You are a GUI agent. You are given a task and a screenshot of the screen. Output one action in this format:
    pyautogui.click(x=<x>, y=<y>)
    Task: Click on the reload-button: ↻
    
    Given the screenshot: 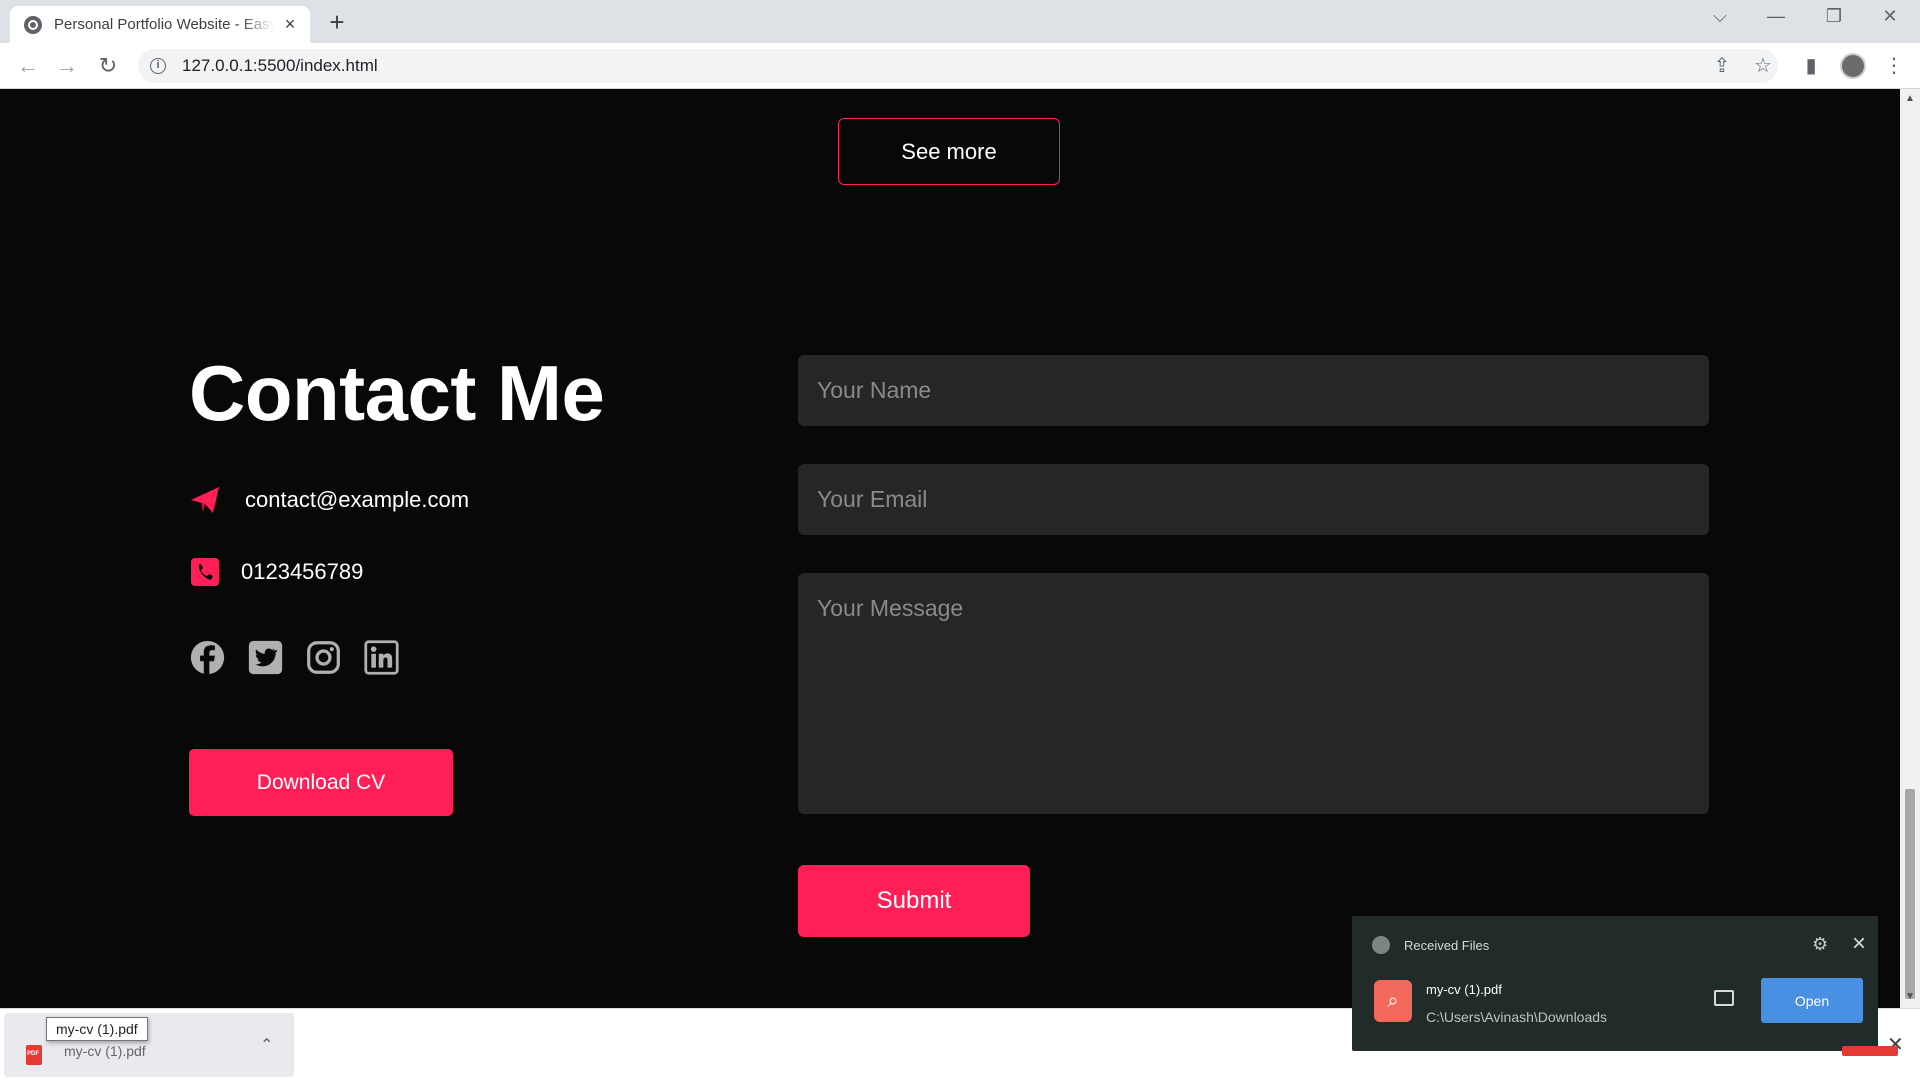 What is the action you would take?
    pyautogui.click(x=108, y=66)
    